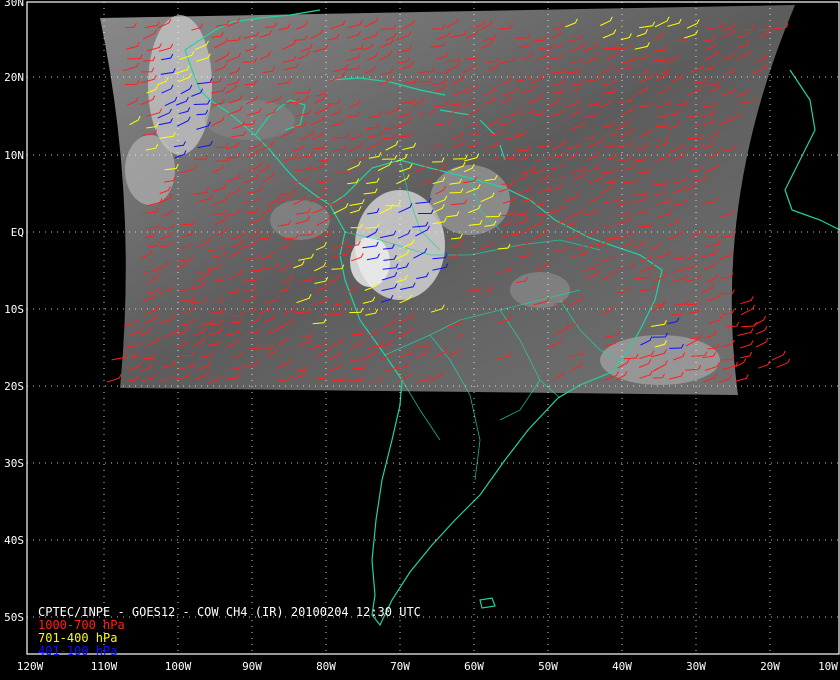 The width and height of the screenshot is (840, 680). What do you see at coordinates (178, 666) in the screenshot?
I see `lon-label: 100W` at bounding box center [178, 666].